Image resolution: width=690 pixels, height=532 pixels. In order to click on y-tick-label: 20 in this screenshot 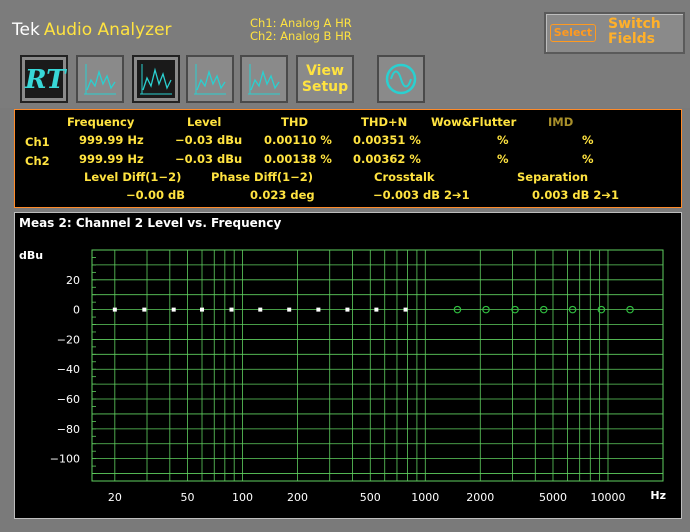, I will do `click(73, 280)`.